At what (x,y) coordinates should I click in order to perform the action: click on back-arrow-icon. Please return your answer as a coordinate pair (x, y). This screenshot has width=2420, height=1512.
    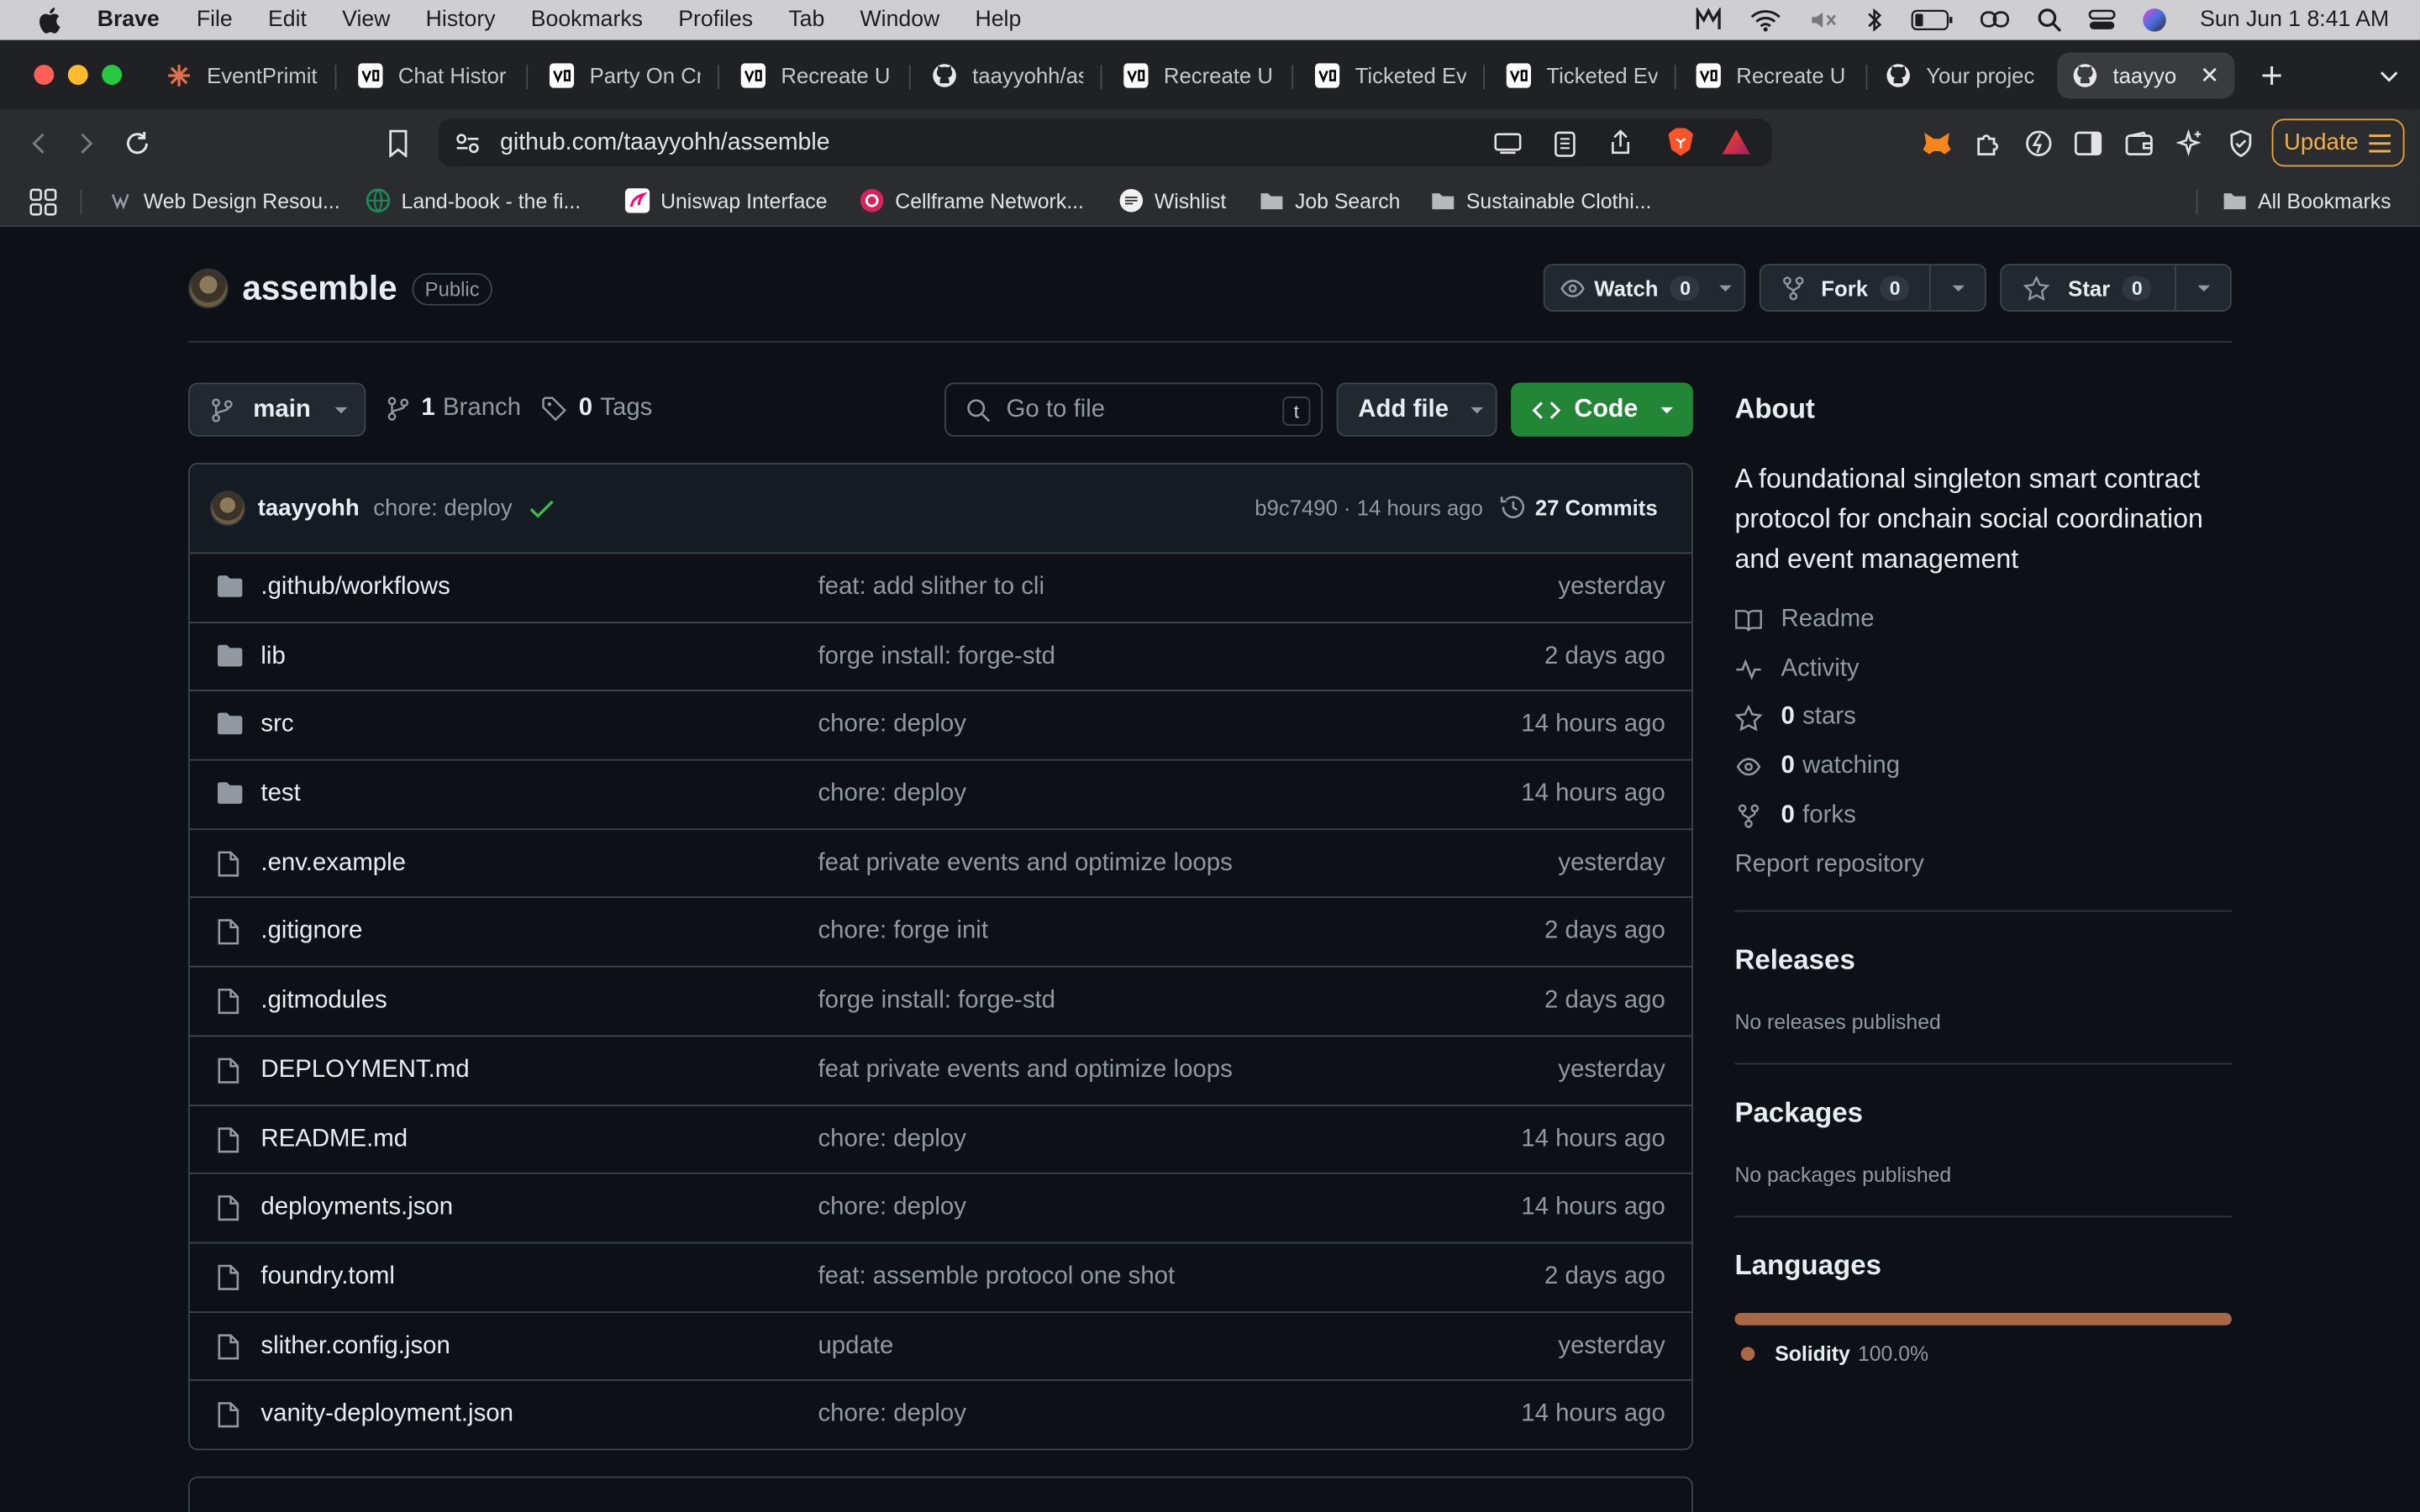
    Looking at the image, I should click on (38, 143).